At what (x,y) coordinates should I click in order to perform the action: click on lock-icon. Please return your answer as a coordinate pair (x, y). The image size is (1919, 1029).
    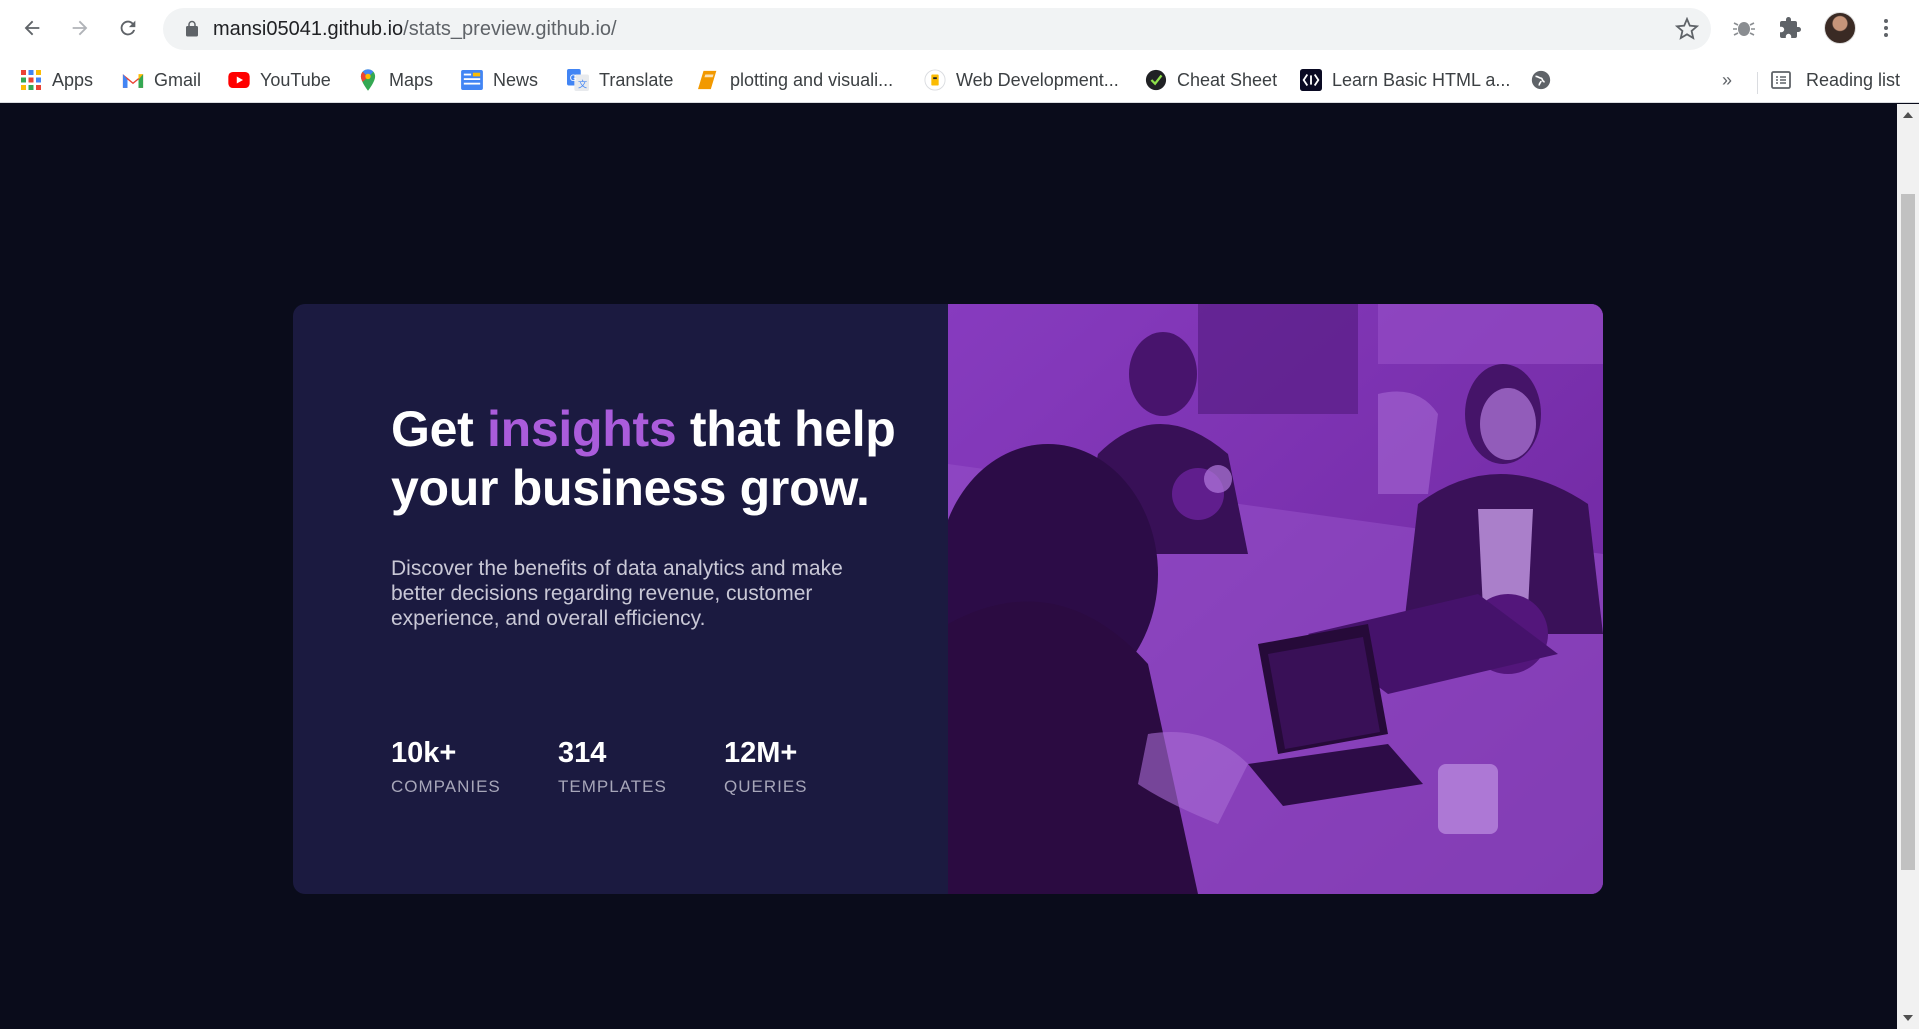
    Looking at the image, I should click on (192, 28).